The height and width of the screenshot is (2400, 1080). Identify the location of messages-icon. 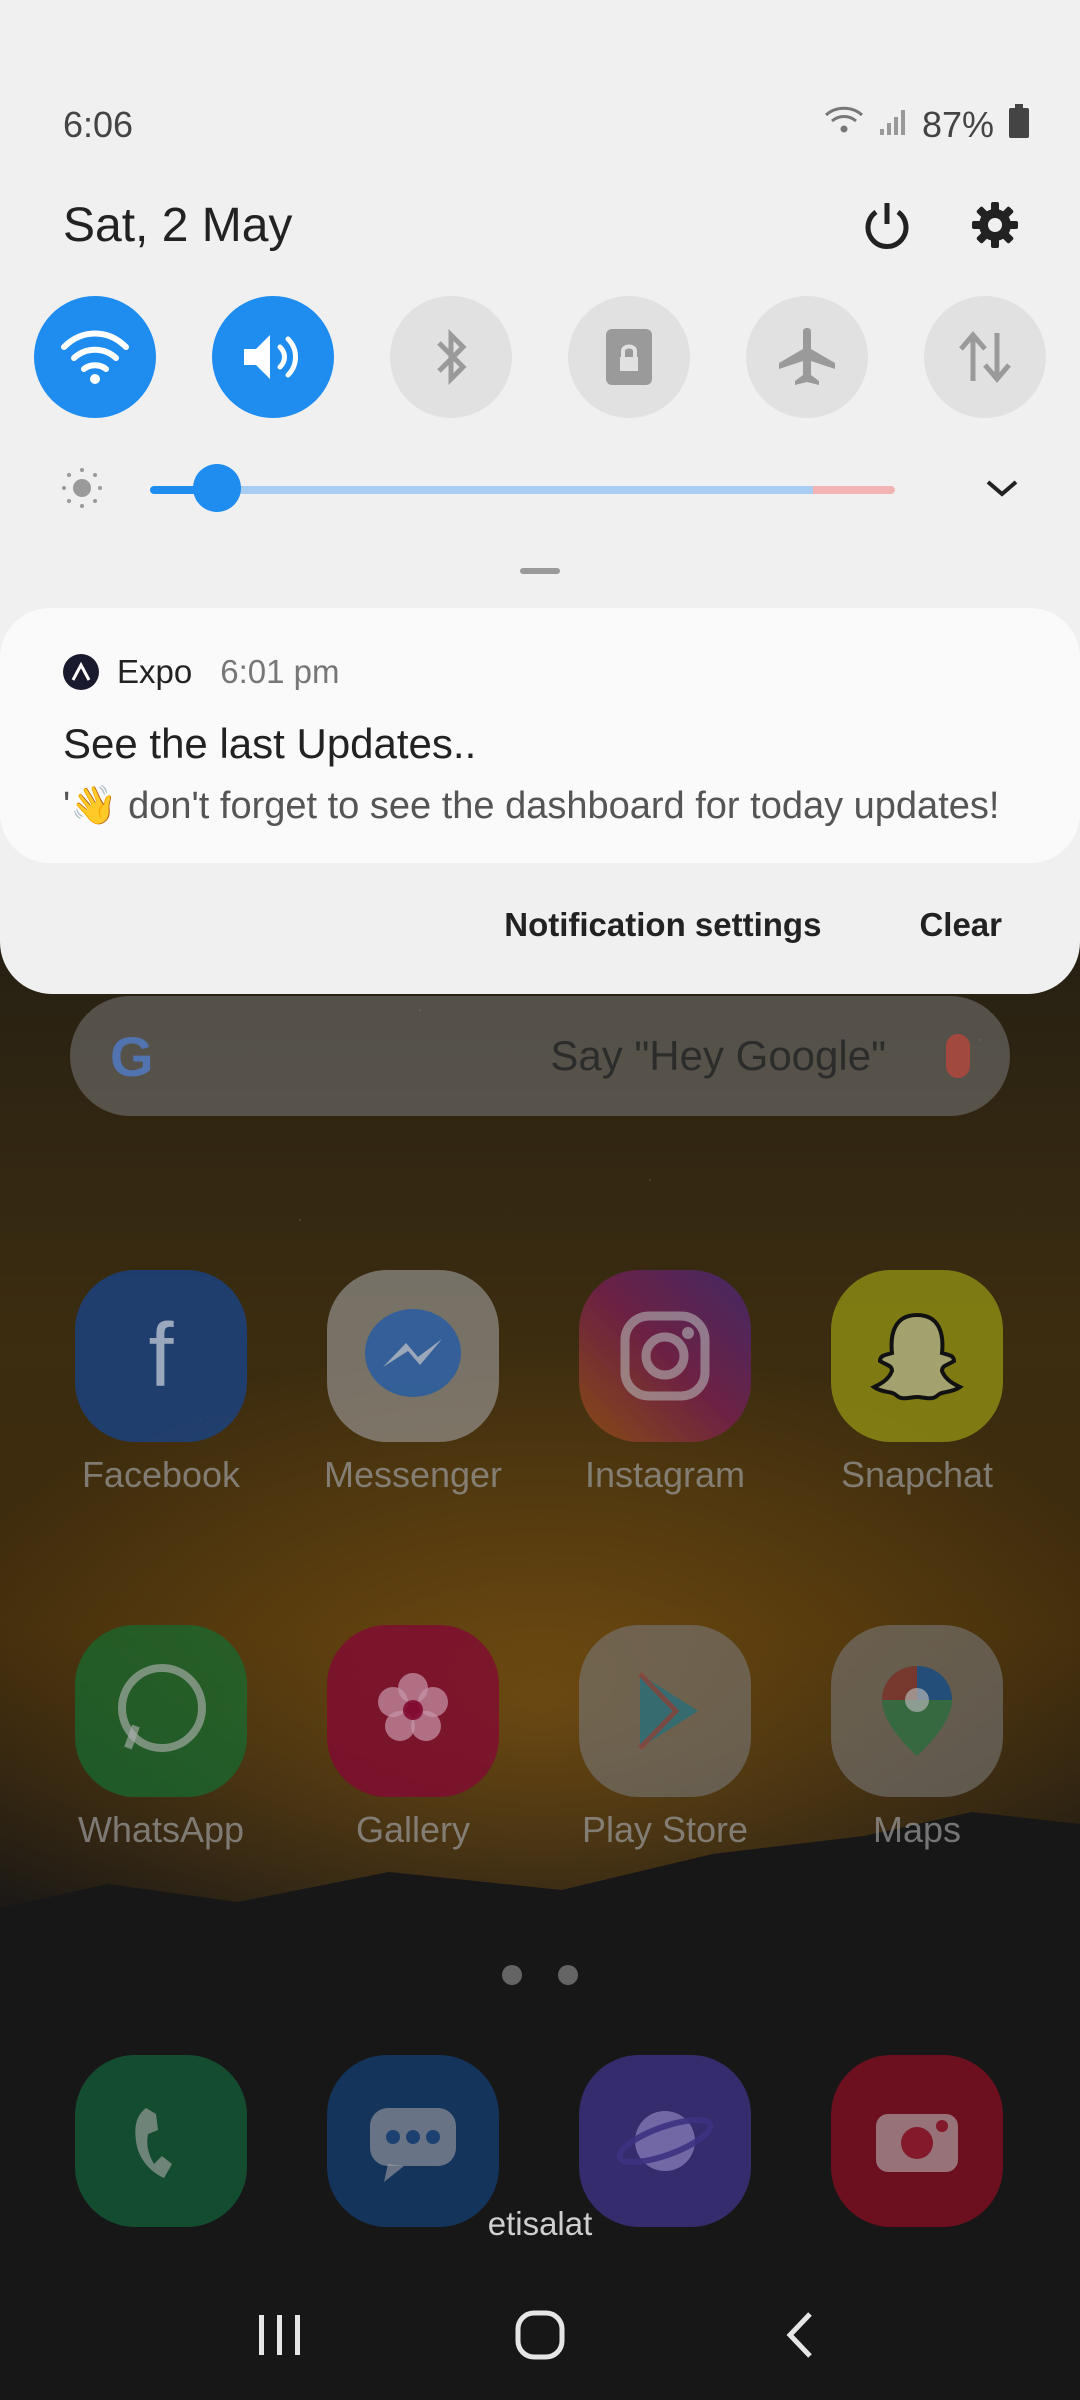
(413, 2141).